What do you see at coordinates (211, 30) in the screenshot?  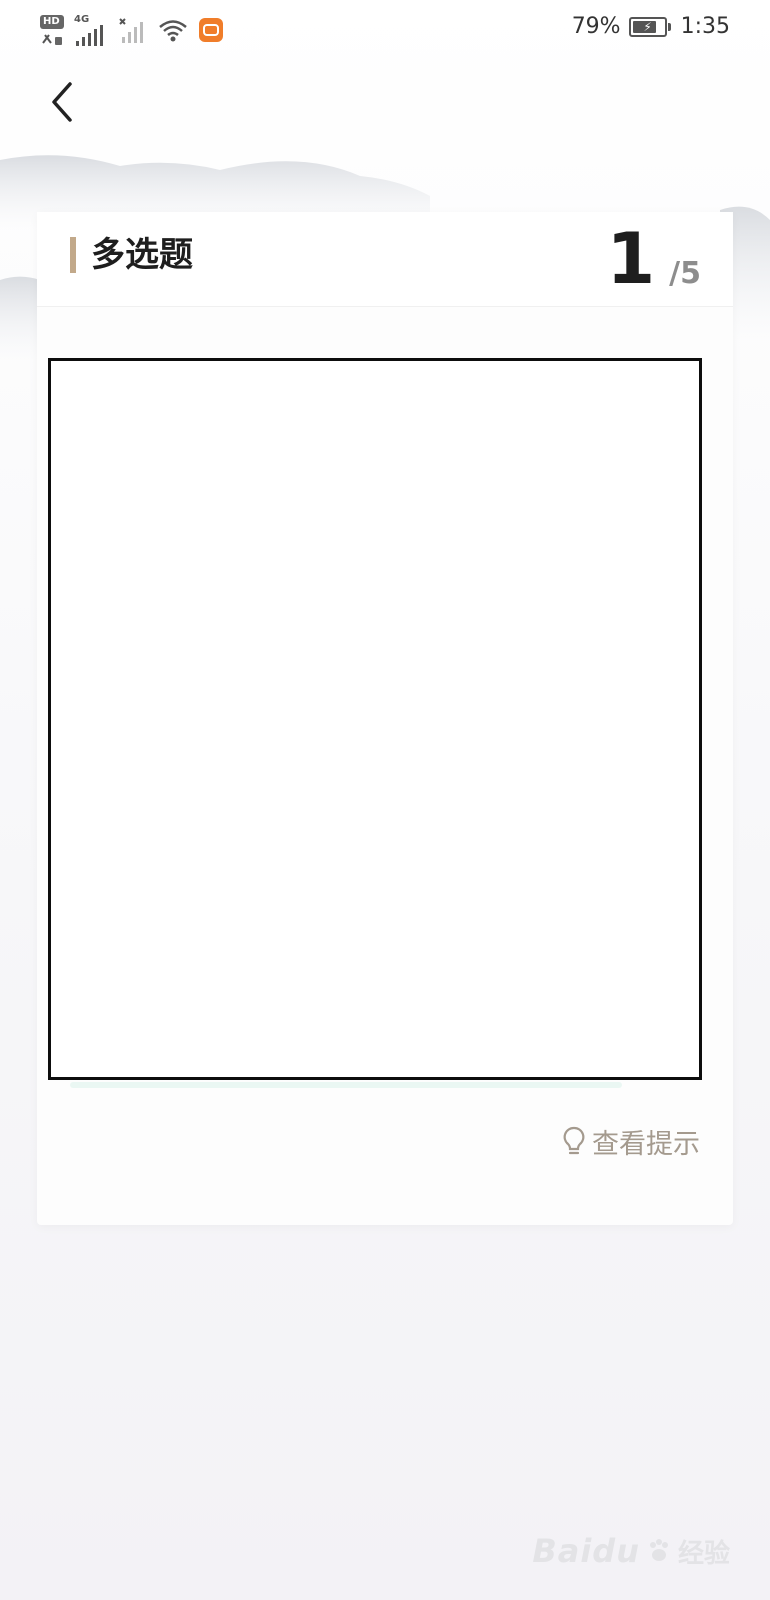 I see `app-notification-icon` at bounding box center [211, 30].